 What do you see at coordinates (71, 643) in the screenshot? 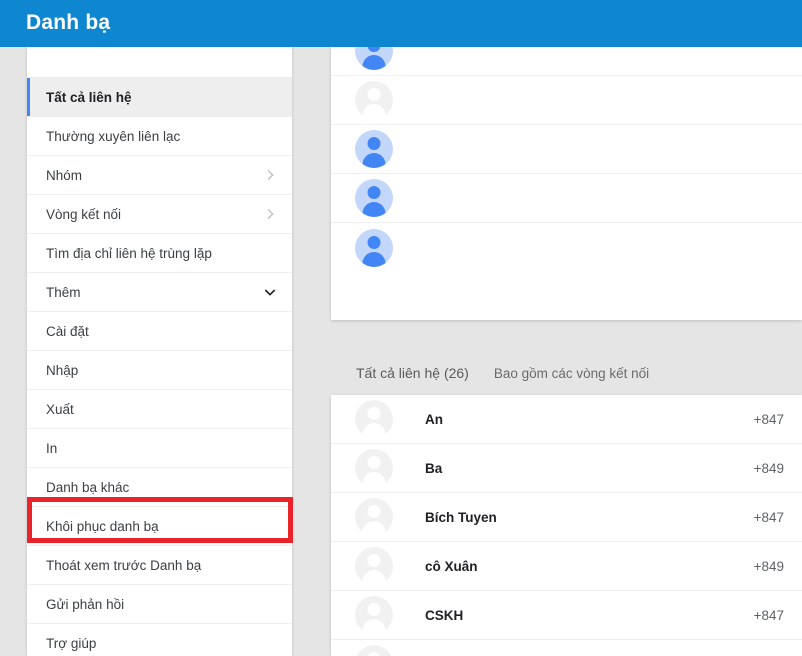
I see `sidebar-item-label: Trợ giúp` at bounding box center [71, 643].